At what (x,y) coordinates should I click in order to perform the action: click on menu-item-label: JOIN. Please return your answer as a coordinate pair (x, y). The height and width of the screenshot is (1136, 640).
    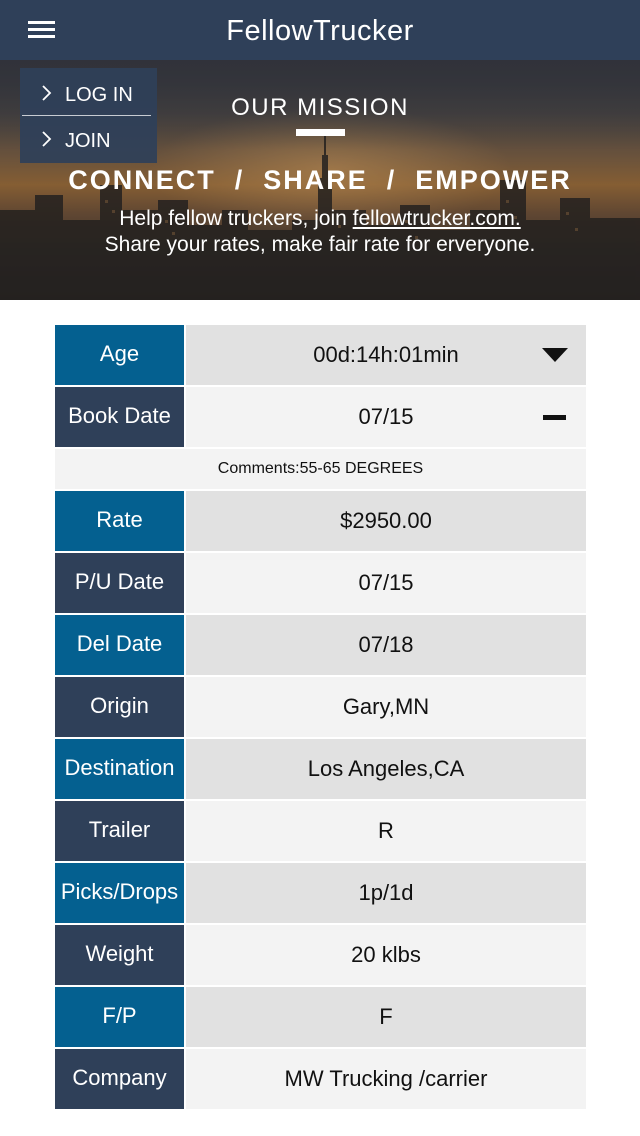
    Looking at the image, I should click on (88, 141).